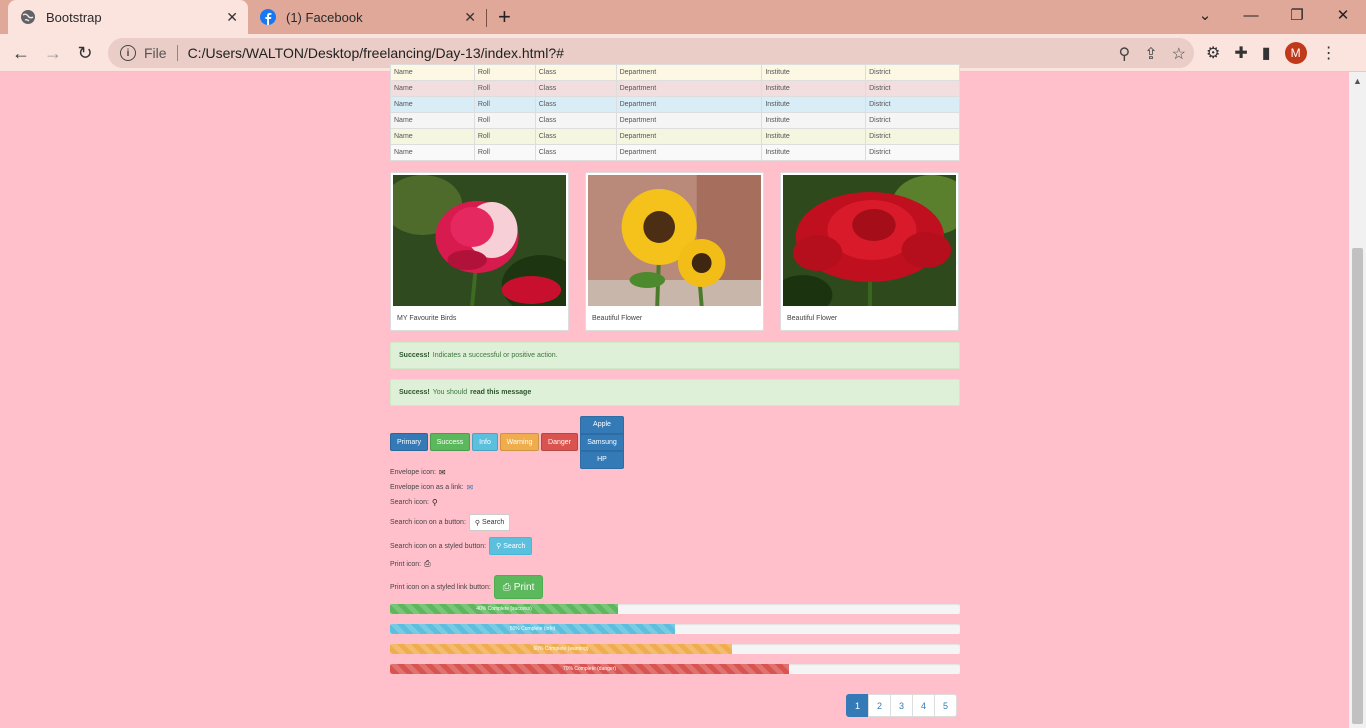 The image size is (1366, 728). What do you see at coordinates (155, 53) in the screenshot?
I see `scheme-label: File` at bounding box center [155, 53].